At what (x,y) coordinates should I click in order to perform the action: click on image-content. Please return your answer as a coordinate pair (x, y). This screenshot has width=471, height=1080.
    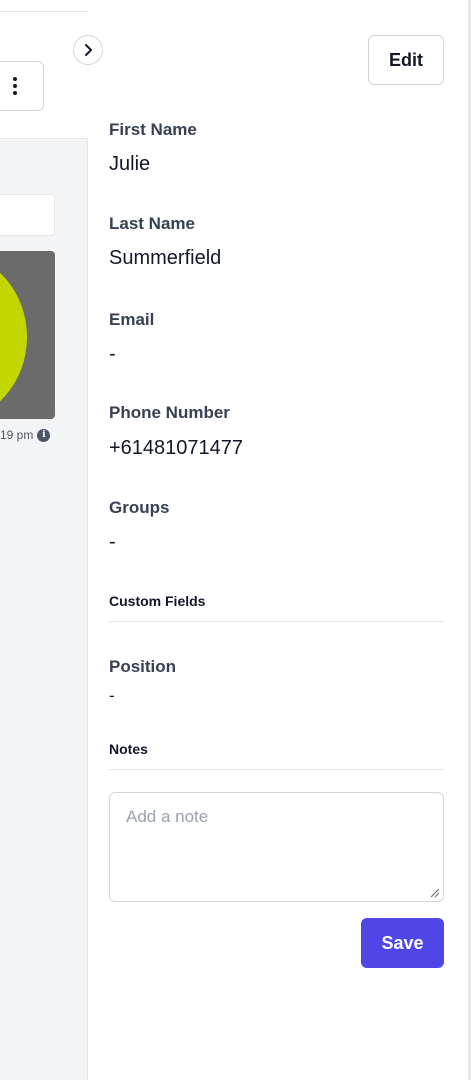
    Looking at the image, I should click on (13, 336).